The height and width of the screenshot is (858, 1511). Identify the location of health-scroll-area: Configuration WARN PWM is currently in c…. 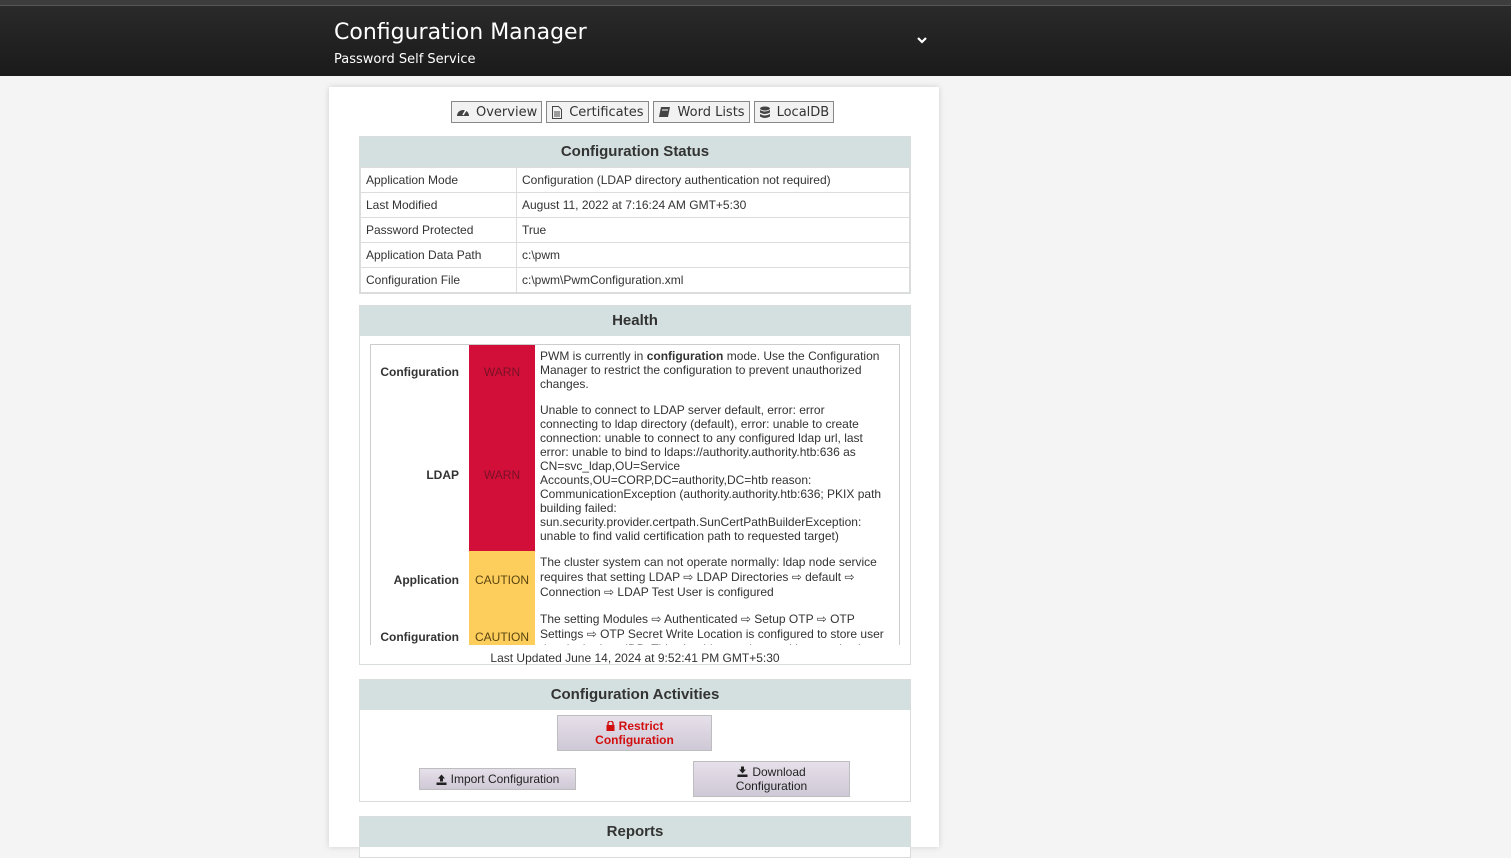
(635, 494).